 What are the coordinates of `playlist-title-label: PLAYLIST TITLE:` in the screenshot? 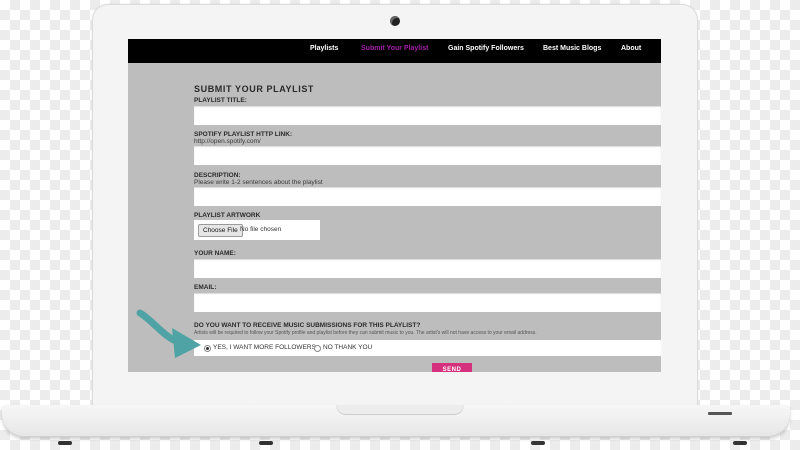 It's located at (220, 100).